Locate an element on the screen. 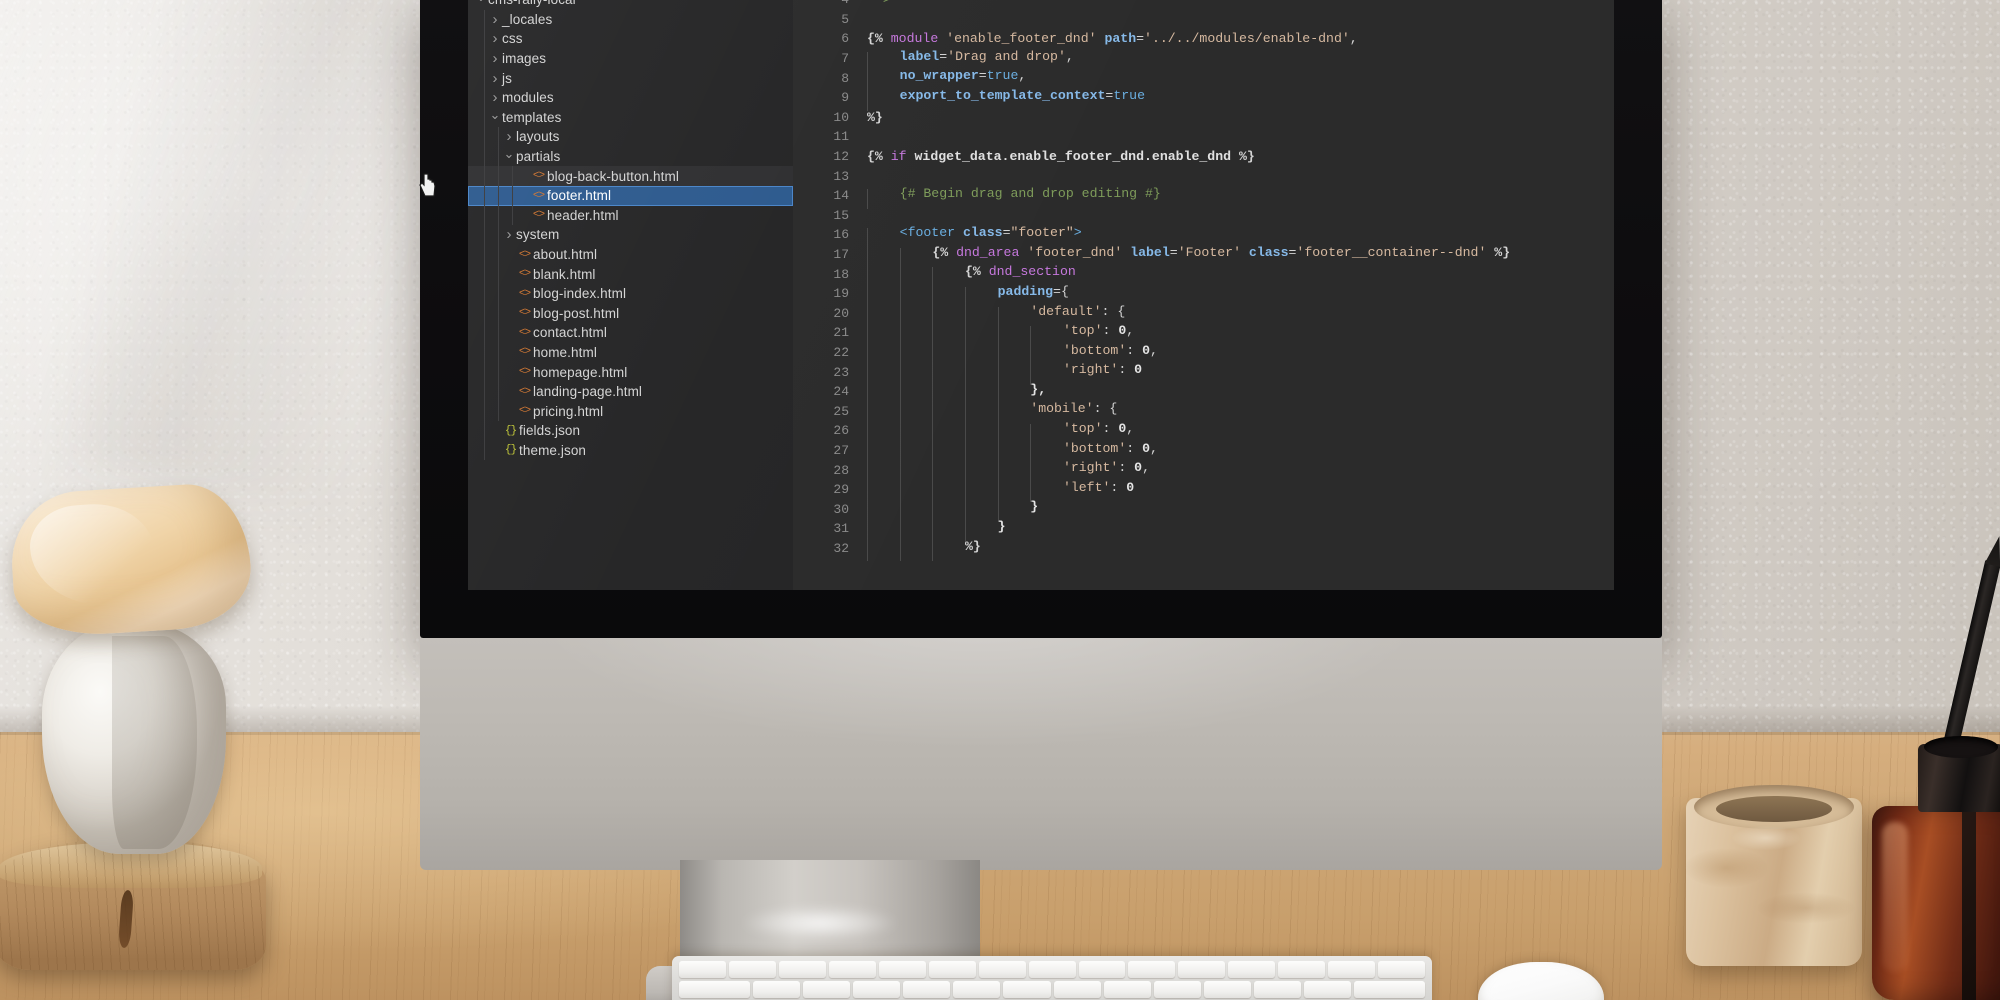 The width and height of the screenshot is (2000, 1000). tree-item-theme-json: {} theme.json is located at coordinates (630, 450).